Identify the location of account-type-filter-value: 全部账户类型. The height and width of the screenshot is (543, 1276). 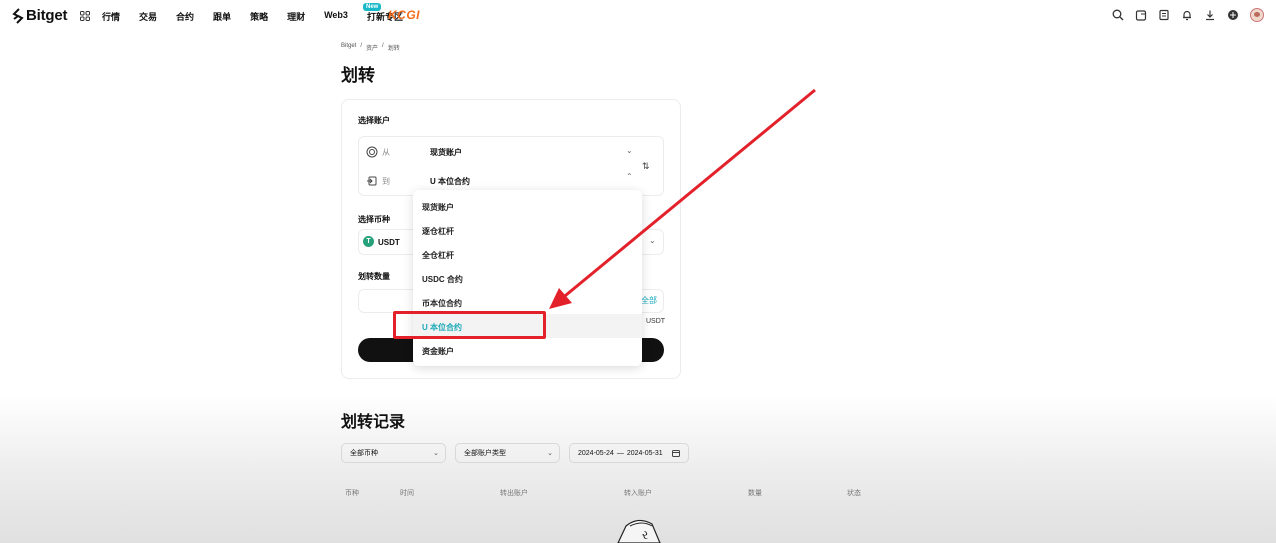
(485, 453).